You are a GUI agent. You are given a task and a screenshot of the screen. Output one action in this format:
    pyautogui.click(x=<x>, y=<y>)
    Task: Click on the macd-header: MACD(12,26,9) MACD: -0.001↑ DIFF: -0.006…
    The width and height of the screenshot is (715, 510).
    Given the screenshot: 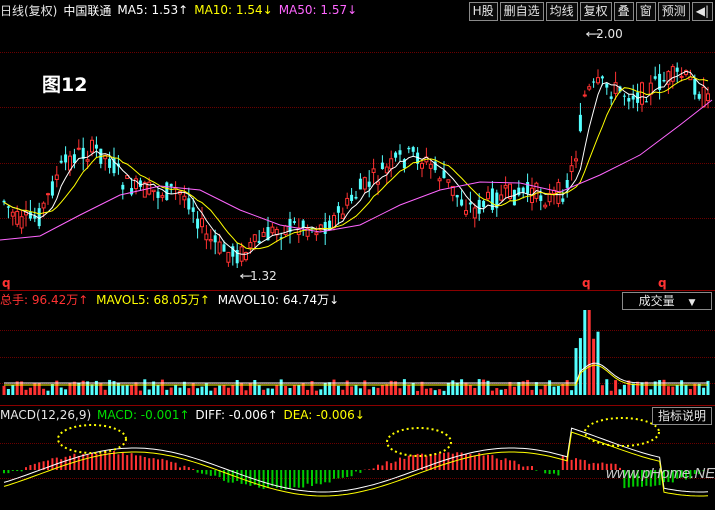 What is the action you would take?
    pyautogui.click(x=182, y=415)
    